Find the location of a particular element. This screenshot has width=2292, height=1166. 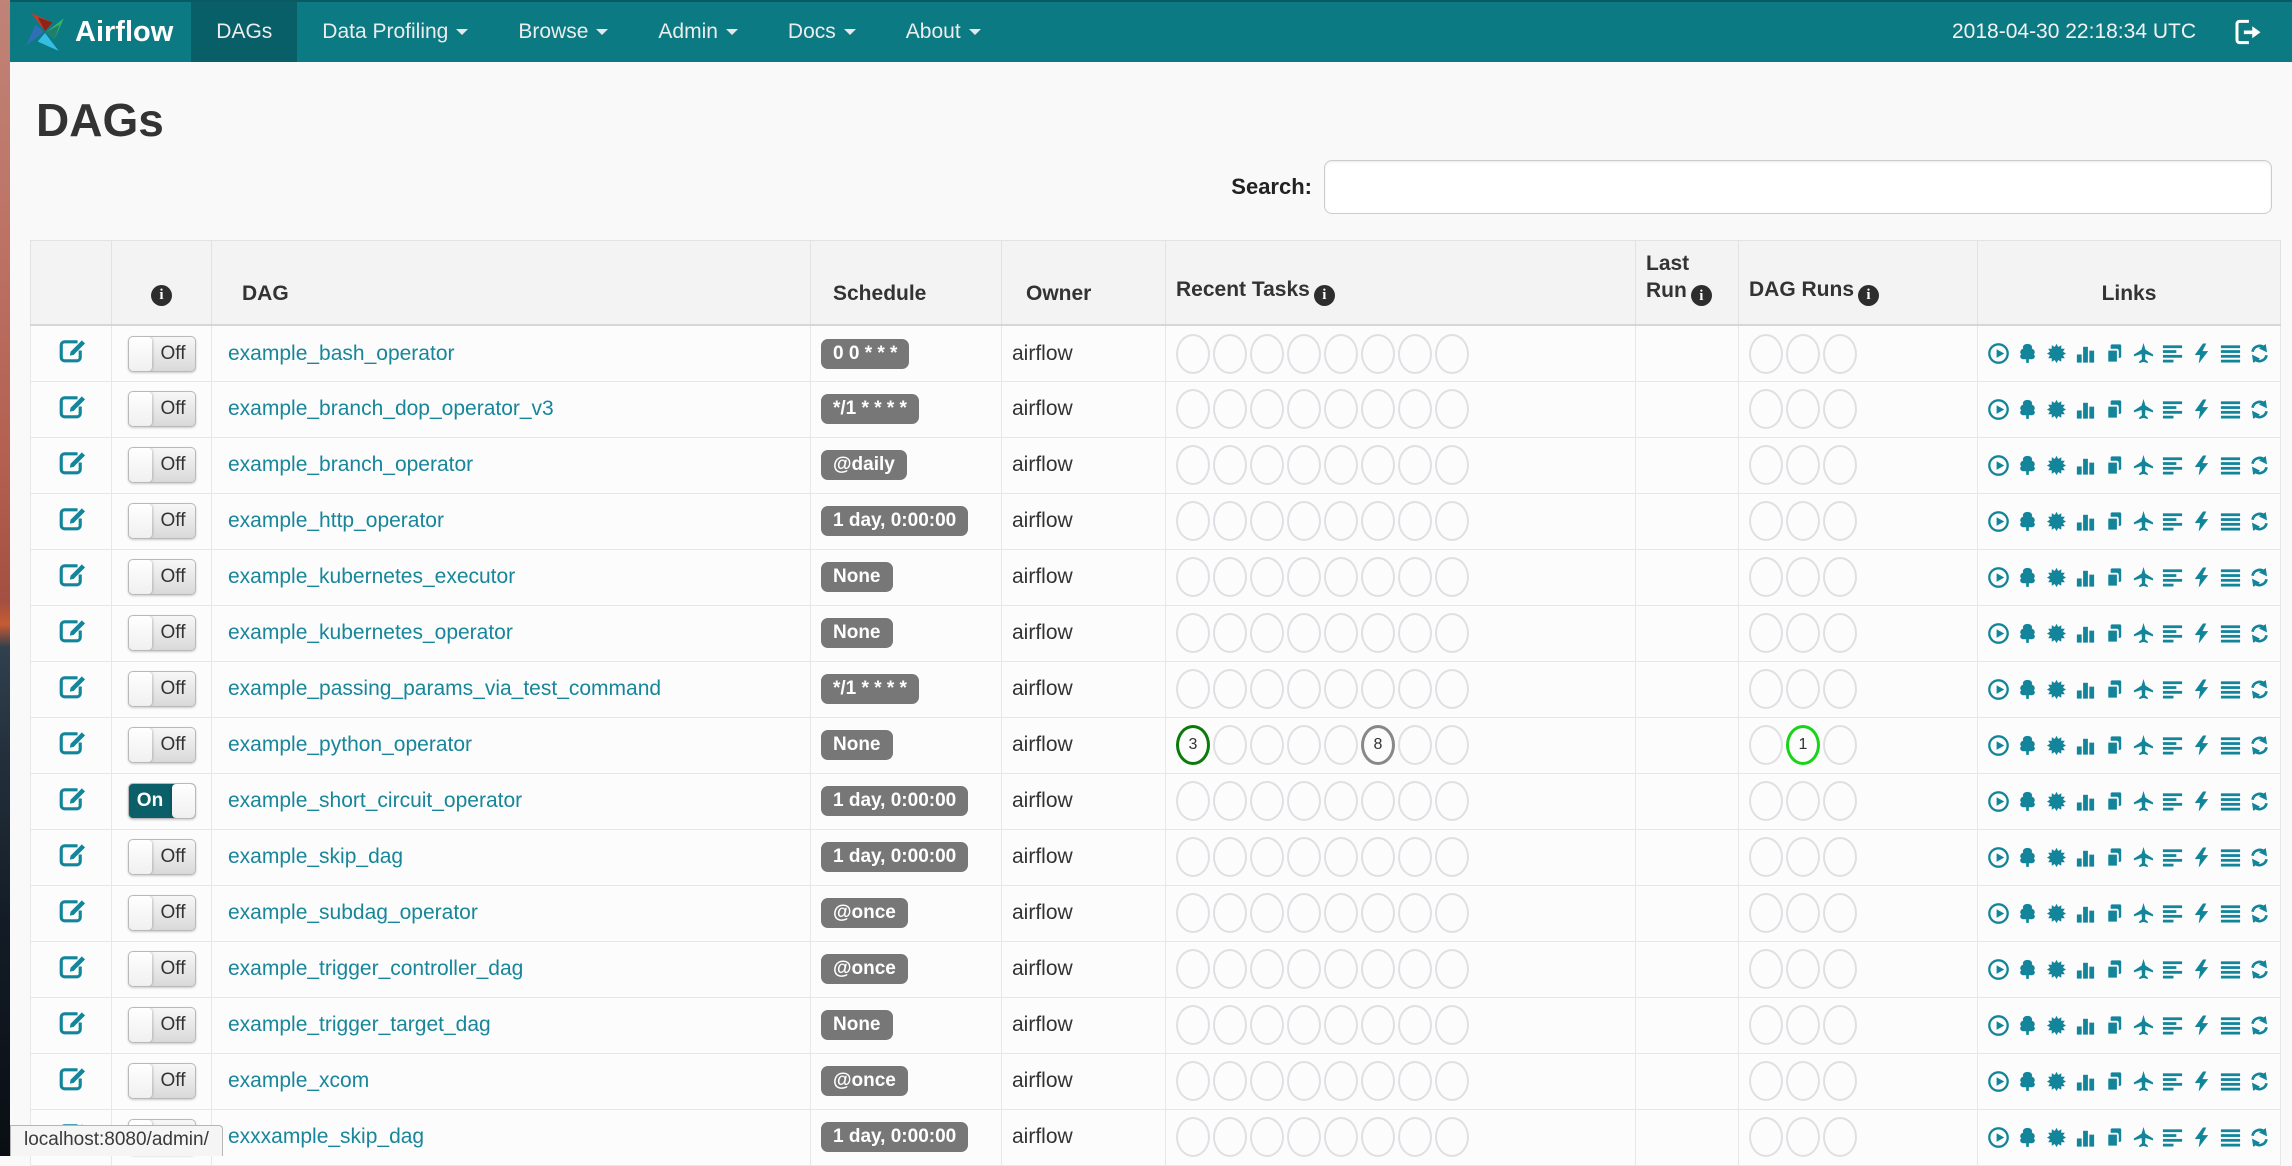

dag-link: example_bash_operator is located at coordinates (341, 353).